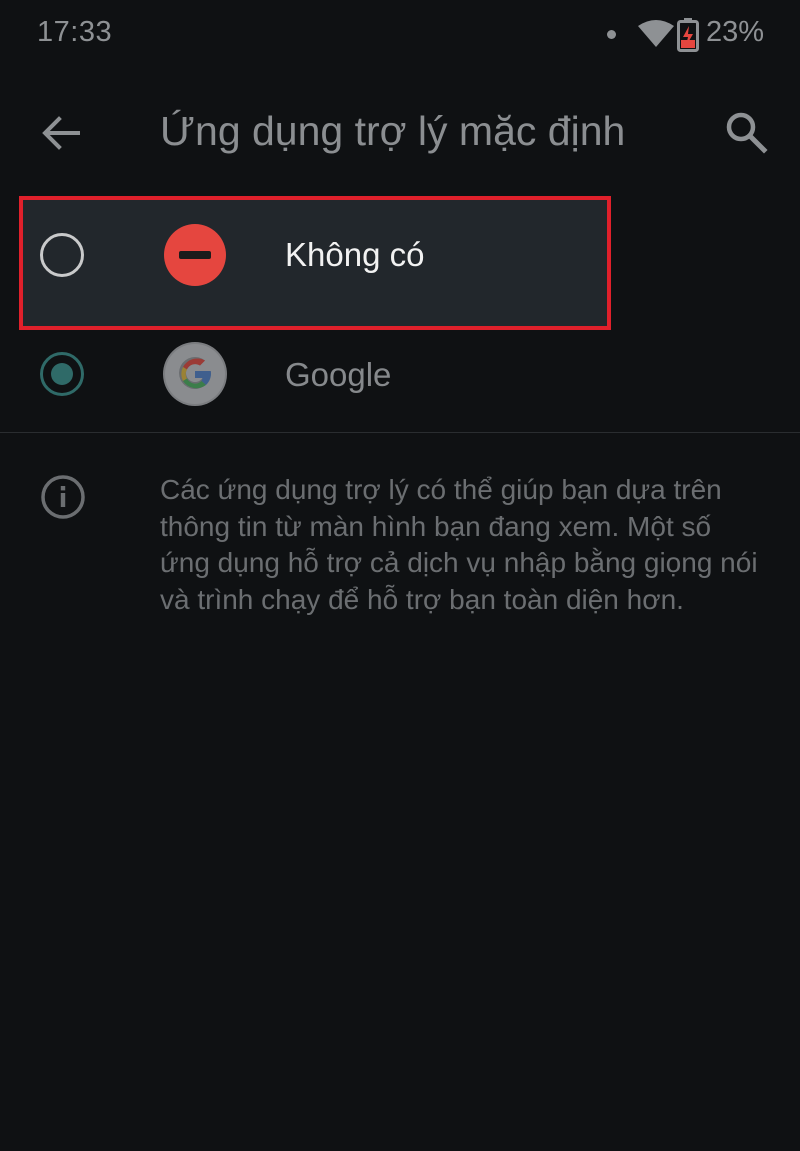 The width and height of the screenshot is (800, 1151). I want to click on option-google: Google, so click(400, 375).